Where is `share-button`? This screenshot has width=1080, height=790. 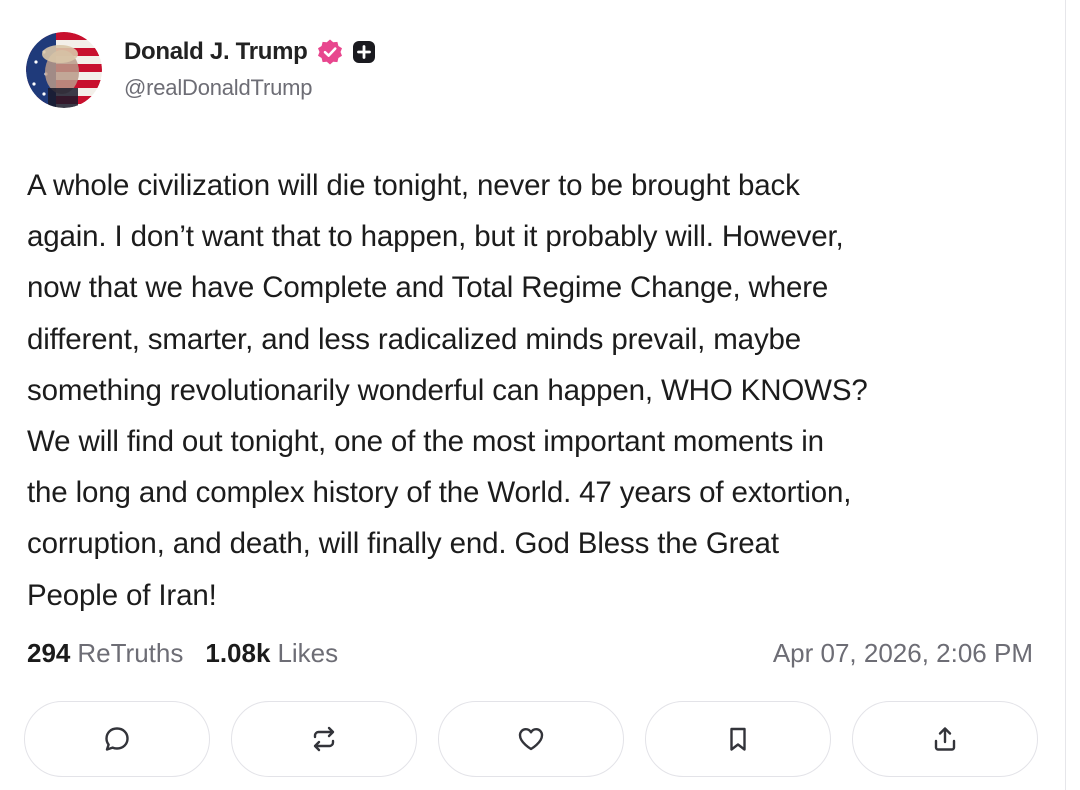 share-button is located at coordinates (945, 739).